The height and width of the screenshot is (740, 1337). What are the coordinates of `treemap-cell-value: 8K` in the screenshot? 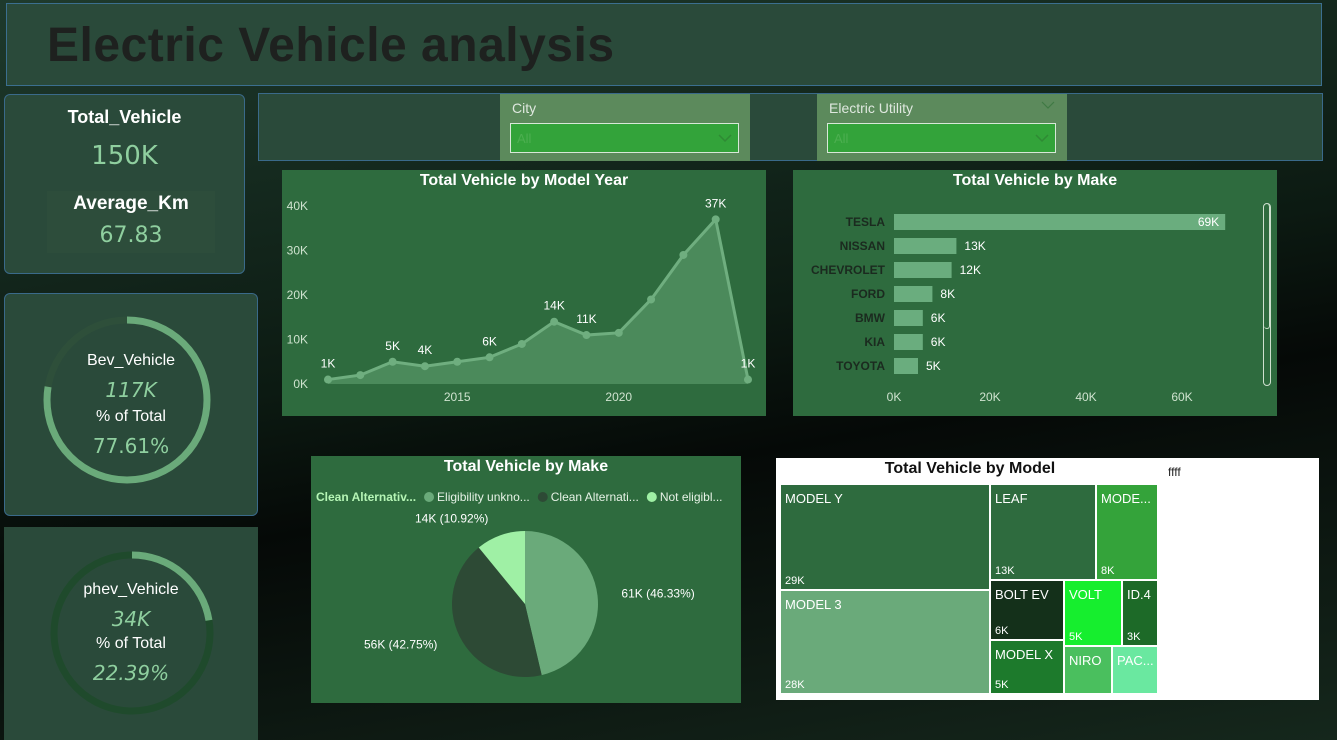 It's located at (1108, 571).